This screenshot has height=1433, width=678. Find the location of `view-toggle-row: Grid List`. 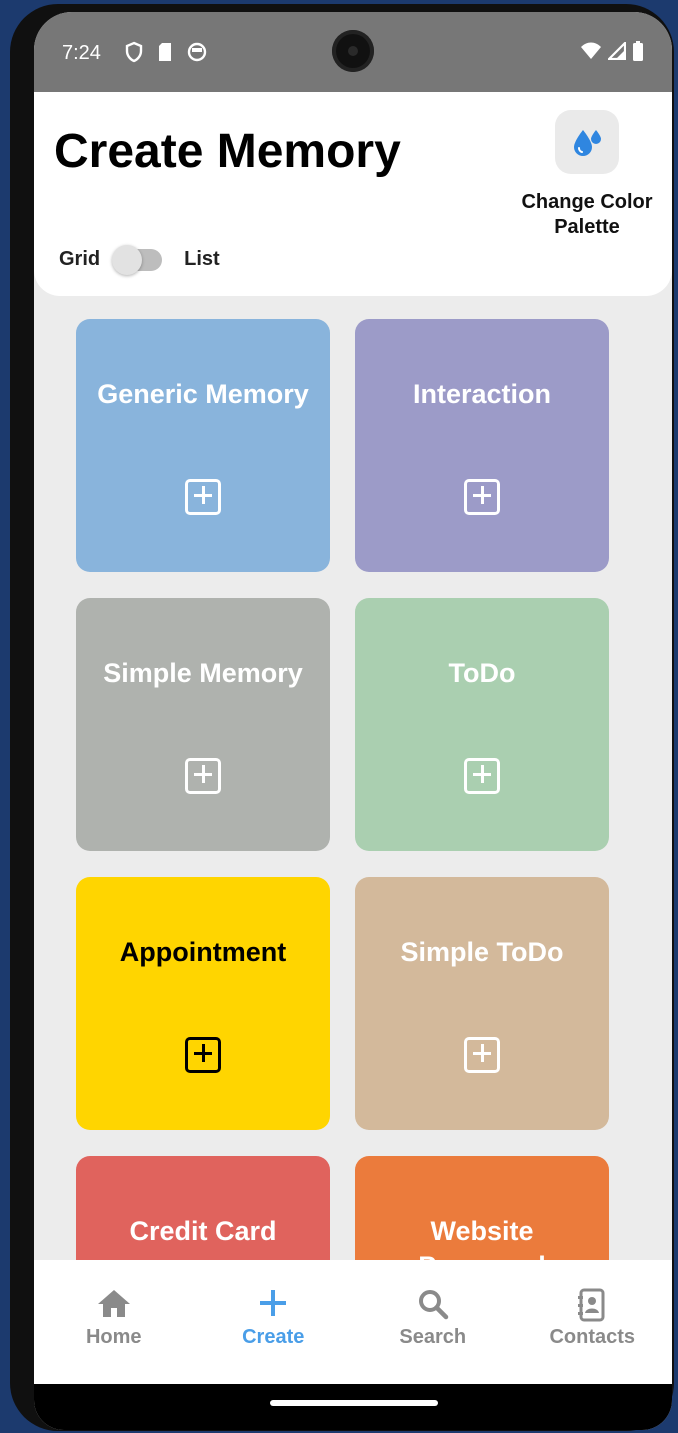

view-toggle-row: Grid List is located at coordinates (139, 259).